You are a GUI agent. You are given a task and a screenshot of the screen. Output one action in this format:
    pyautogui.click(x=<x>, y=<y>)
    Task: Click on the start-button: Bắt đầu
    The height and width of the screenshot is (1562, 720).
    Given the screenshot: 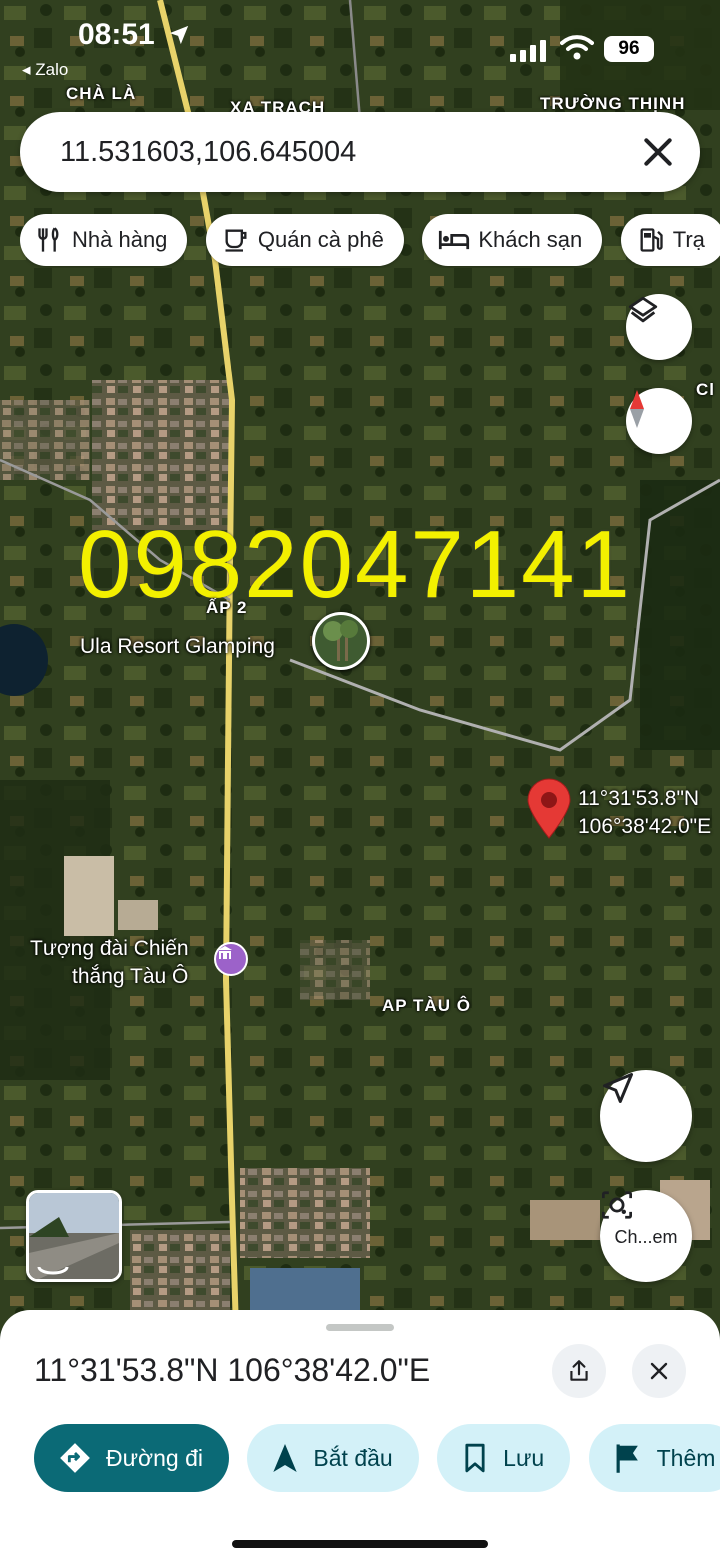 What is the action you would take?
    pyautogui.click(x=333, y=1458)
    